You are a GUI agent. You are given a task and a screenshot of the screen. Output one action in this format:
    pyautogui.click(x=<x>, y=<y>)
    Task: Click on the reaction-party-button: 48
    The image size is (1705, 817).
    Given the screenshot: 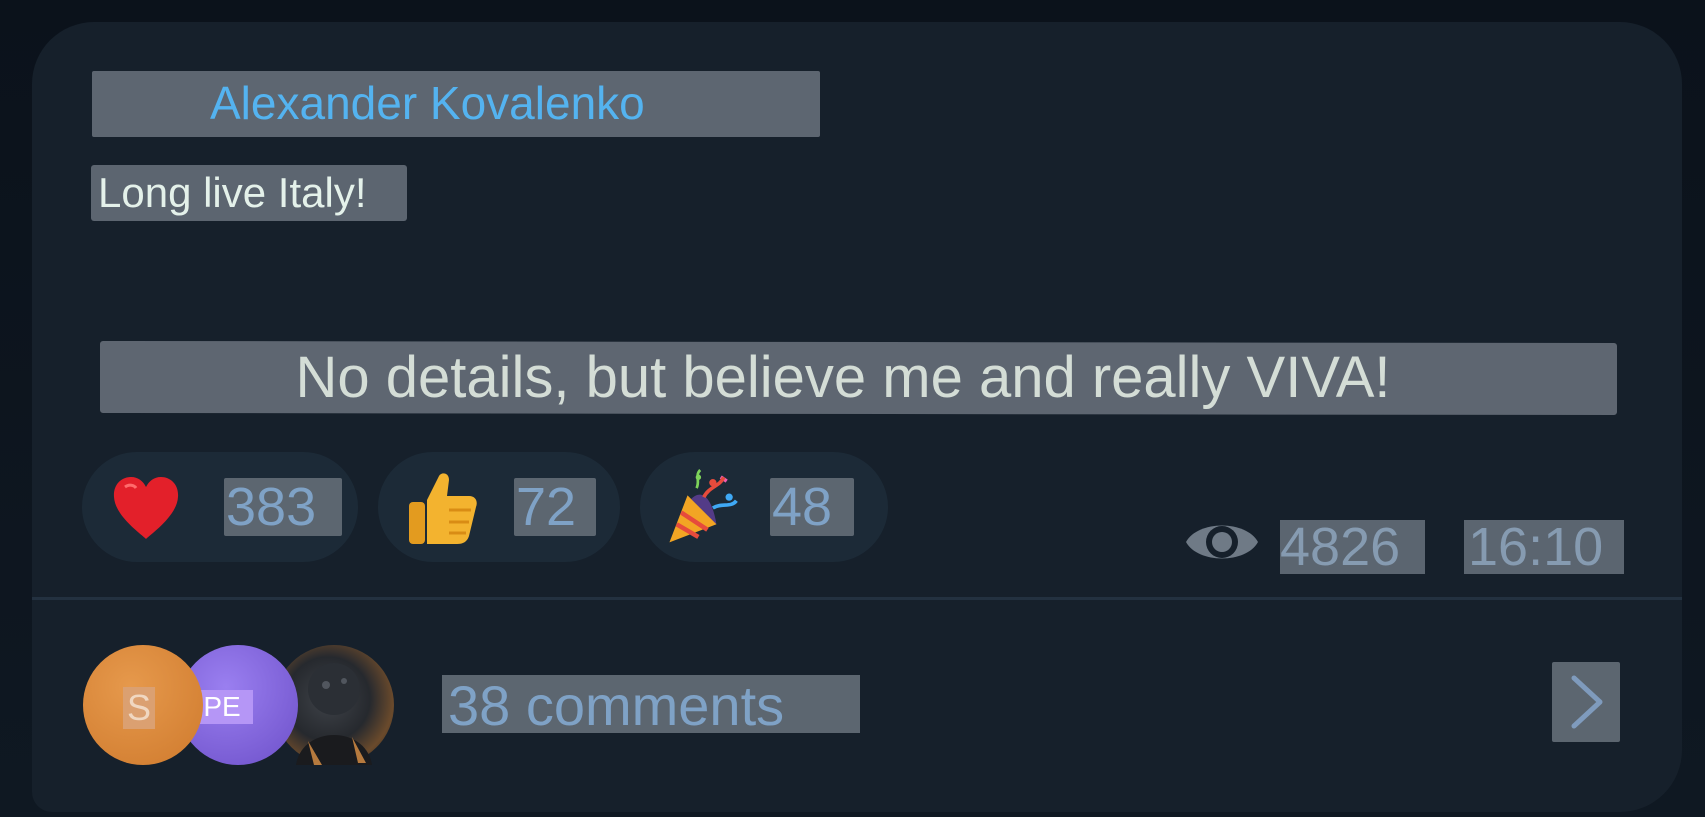 What is the action you would take?
    pyautogui.click(x=764, y=507)
    